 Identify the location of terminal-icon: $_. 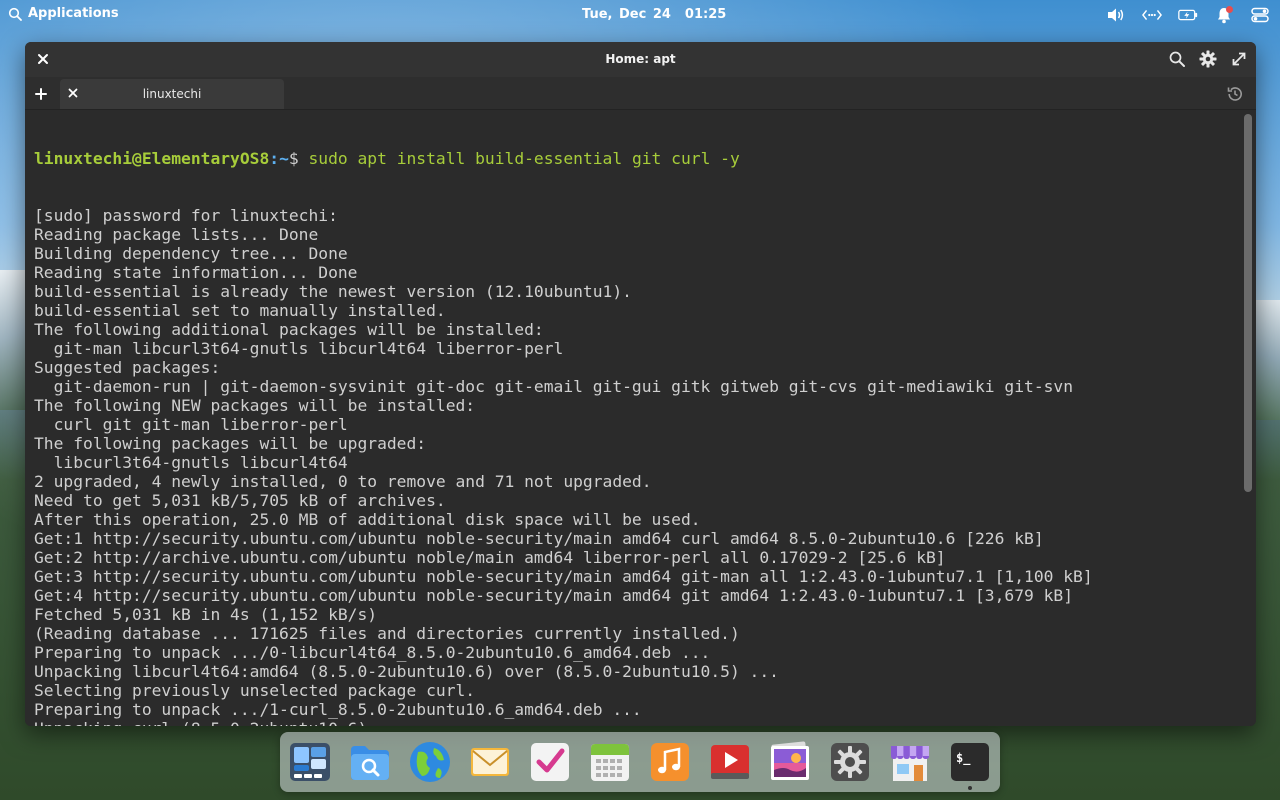
(970, 762).